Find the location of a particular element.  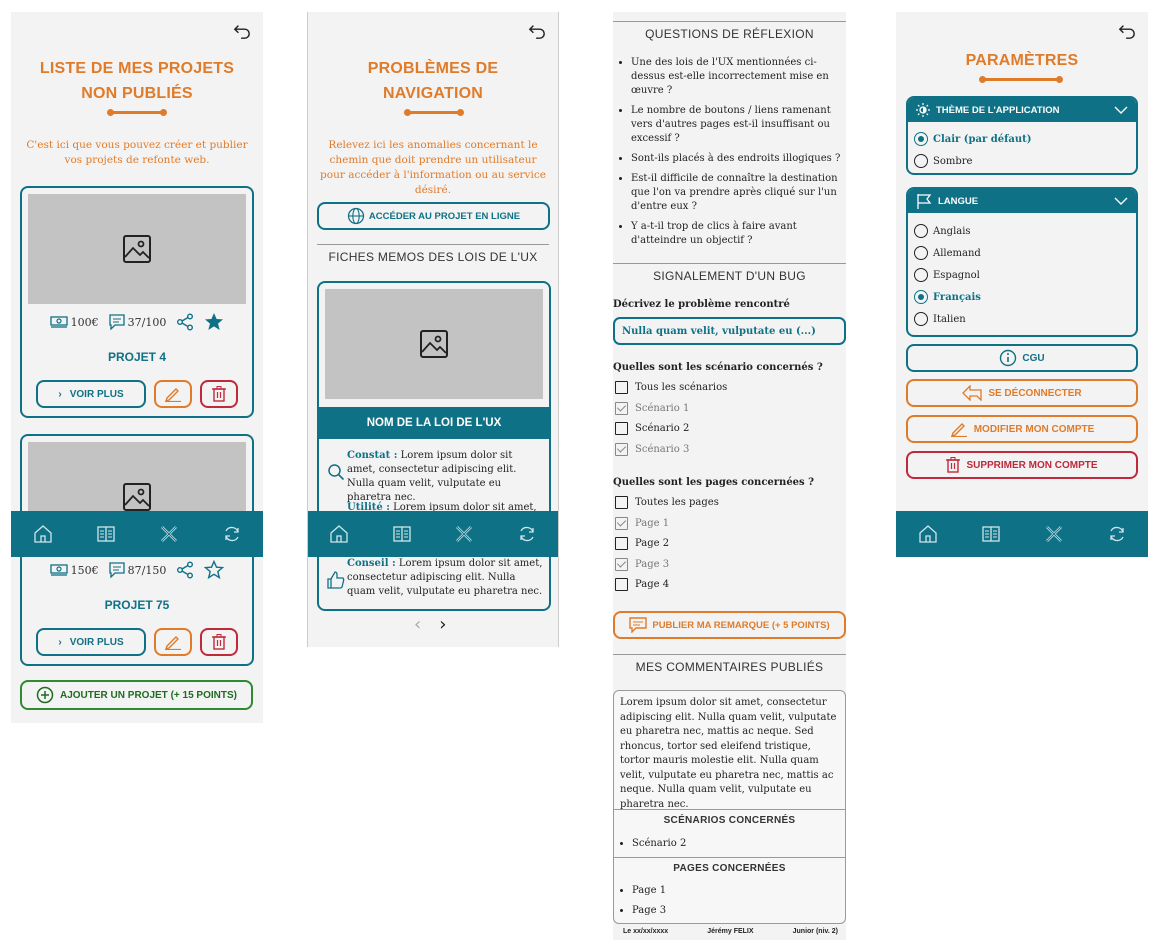

memo-heading: FICHES MEMOS DES LOIS DE L'UX is located at coordinates (433, 257).